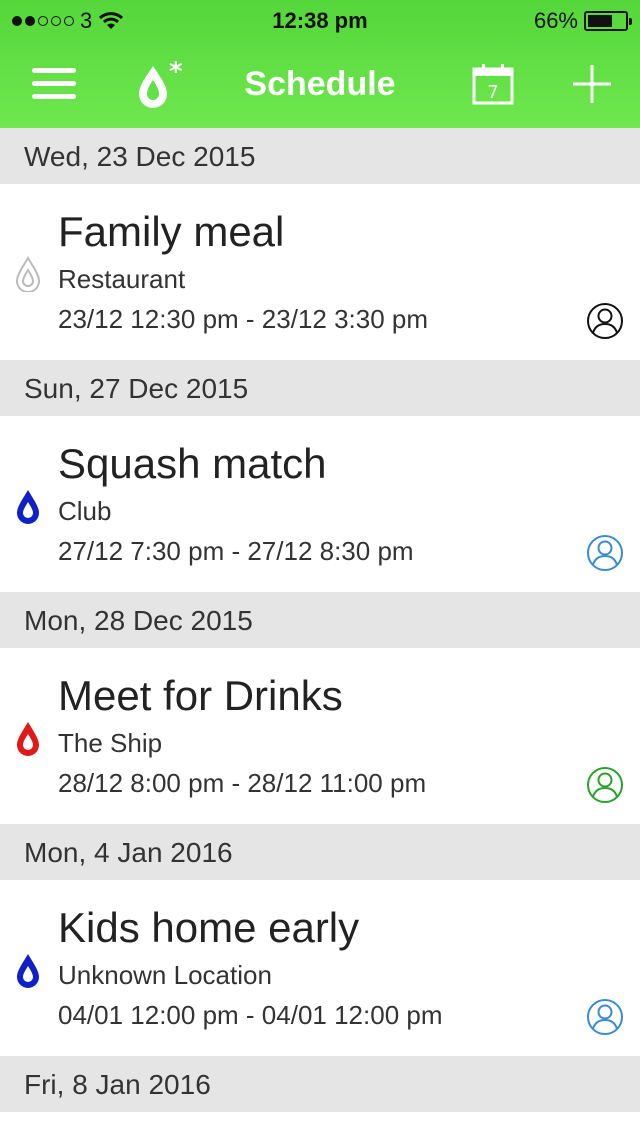 This screenshot has width=640, height=1136. What do you see at coordinates (320, 388) in the screenshot?
I see `date-header: Sun, 27 Dec 2015` at bounding box center [320, 388].